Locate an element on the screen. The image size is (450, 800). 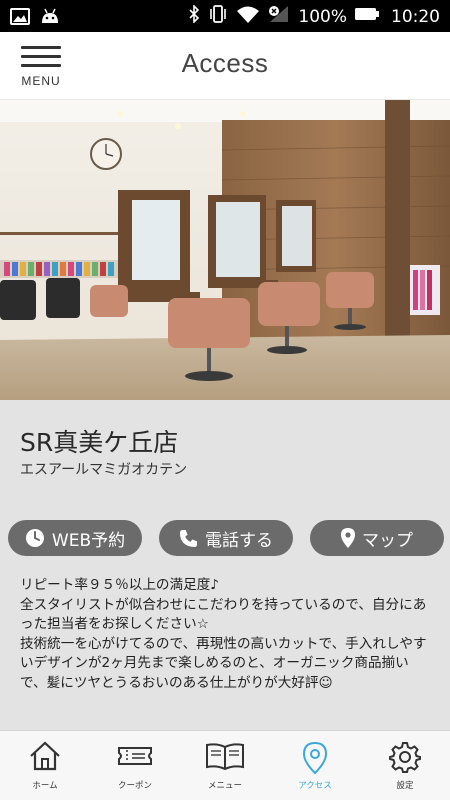
tab-home: ホーム is located at coordinates (45, 765).